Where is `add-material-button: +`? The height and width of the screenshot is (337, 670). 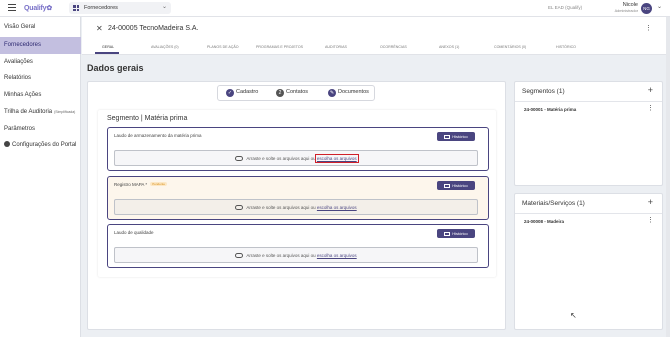
add-material-button: + is located at coordinates (650, 202).